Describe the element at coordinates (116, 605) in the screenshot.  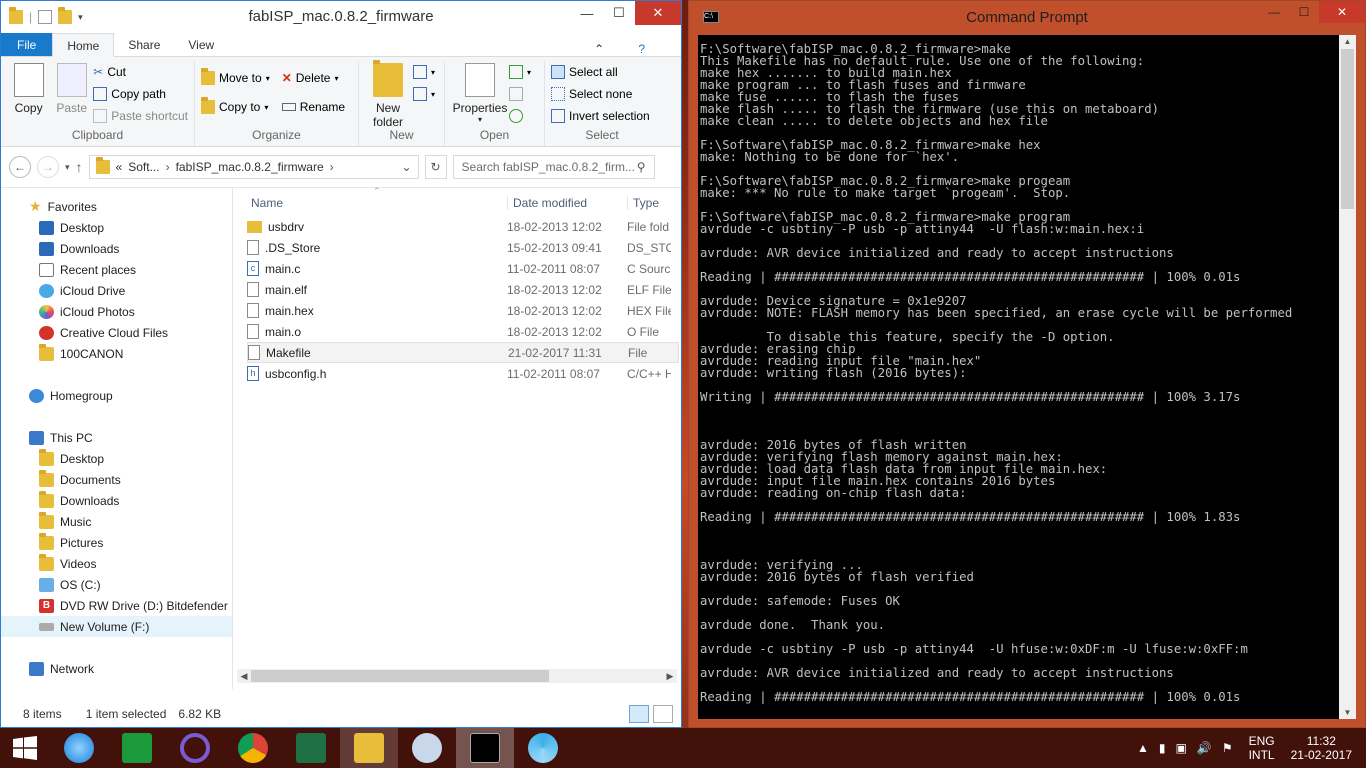
I see `nav-item-dvd-drive: B DVD RW Drive (D:) Bitdefender` at that location.